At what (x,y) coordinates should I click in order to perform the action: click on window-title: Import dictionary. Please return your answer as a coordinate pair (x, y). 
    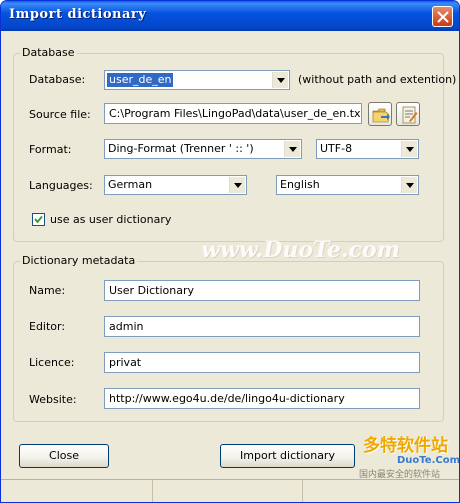
    Looking at the image, I should click on (78, 14).